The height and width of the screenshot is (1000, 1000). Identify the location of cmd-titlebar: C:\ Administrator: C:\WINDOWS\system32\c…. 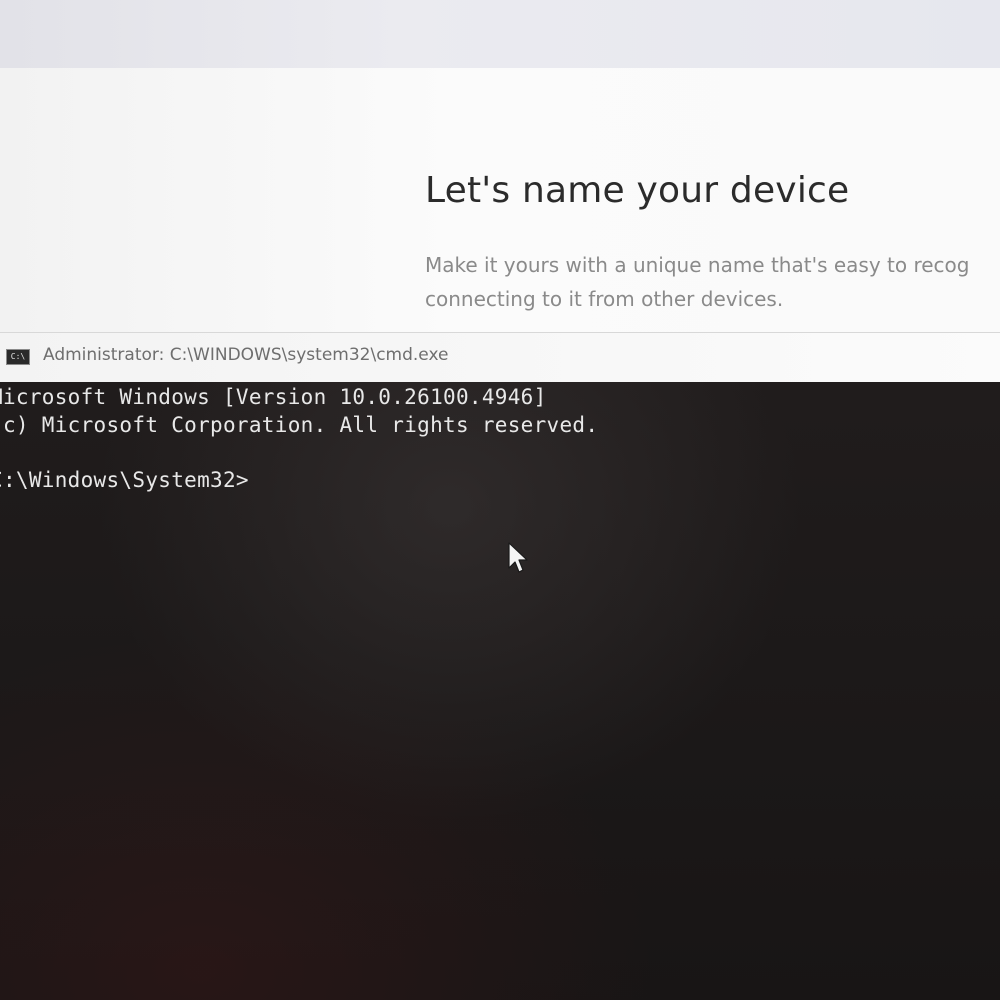
(500, 357).